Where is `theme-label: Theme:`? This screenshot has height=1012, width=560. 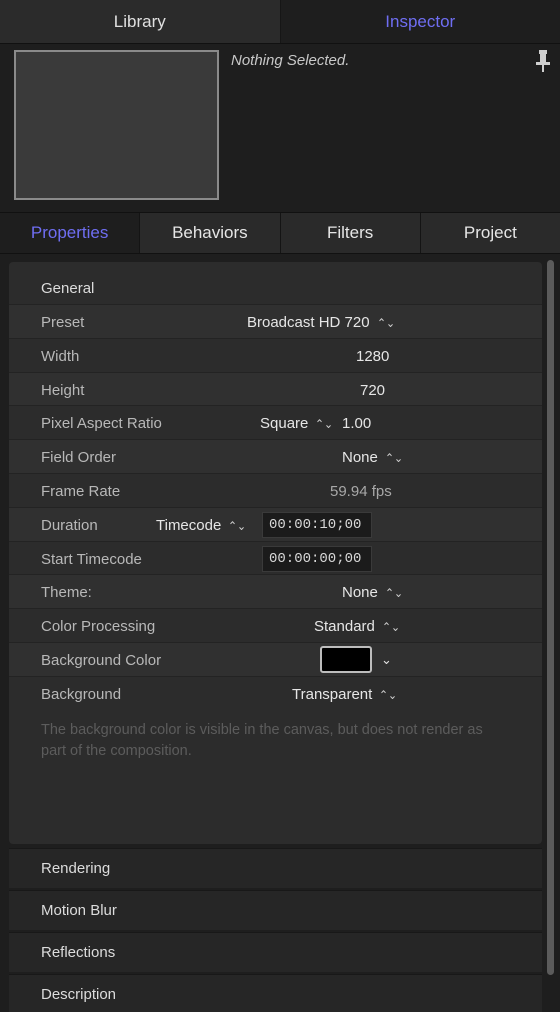 theme-label: Theme: is located at coordinates (66, 593).